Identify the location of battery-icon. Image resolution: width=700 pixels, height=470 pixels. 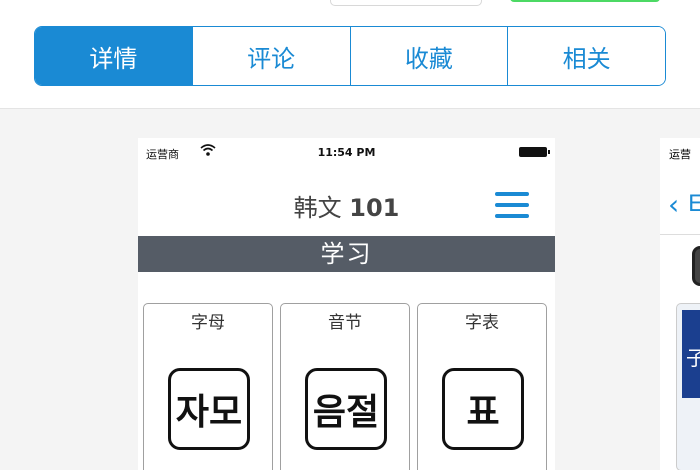
(534, 152).